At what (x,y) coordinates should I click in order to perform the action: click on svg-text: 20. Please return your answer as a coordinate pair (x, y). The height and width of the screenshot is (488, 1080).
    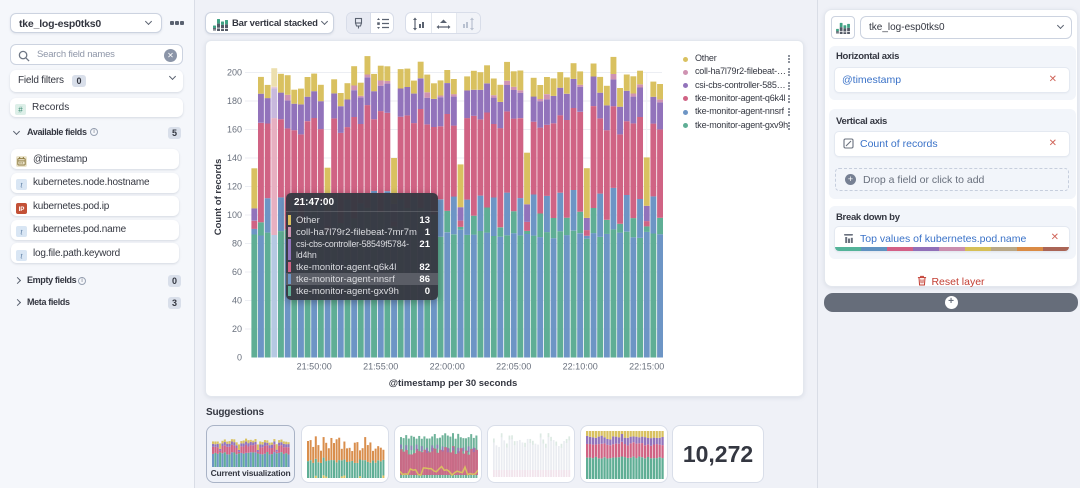
    Looking at the image, I should click on (237, 329).